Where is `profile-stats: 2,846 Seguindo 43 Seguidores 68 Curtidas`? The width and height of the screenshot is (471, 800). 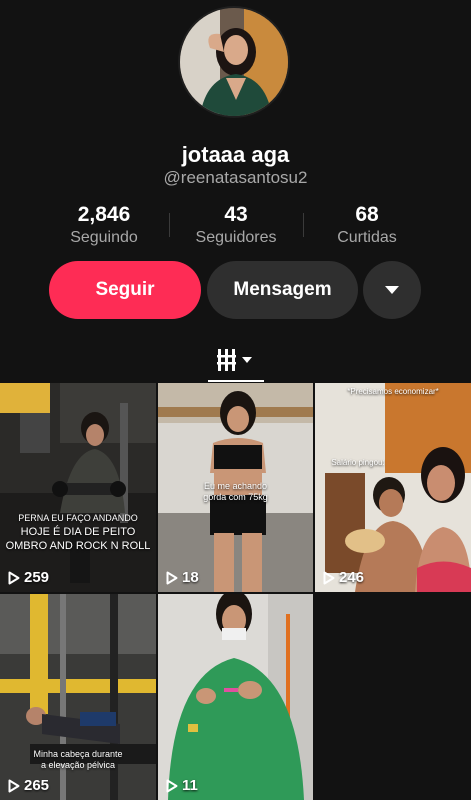
profile-stats: 2,846 Seguindo 43 Seguidores 68 Curtidas is located at coordinates (235, 228).